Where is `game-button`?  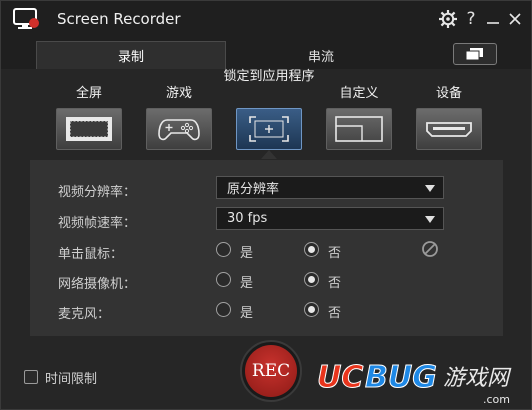 game-button is located at coordinates (179, 129).